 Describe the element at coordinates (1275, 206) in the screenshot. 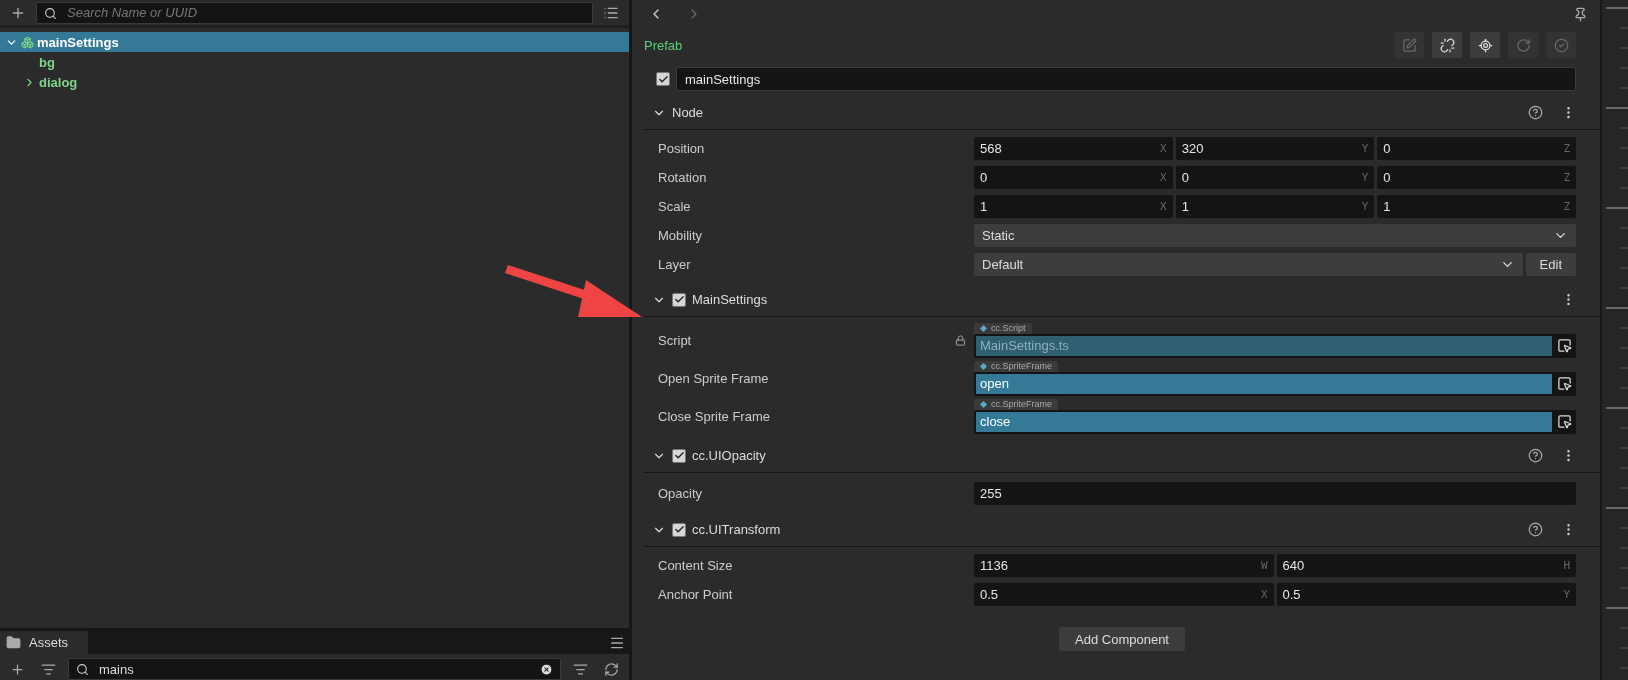

I see `number-field: 1 Y` at that location.